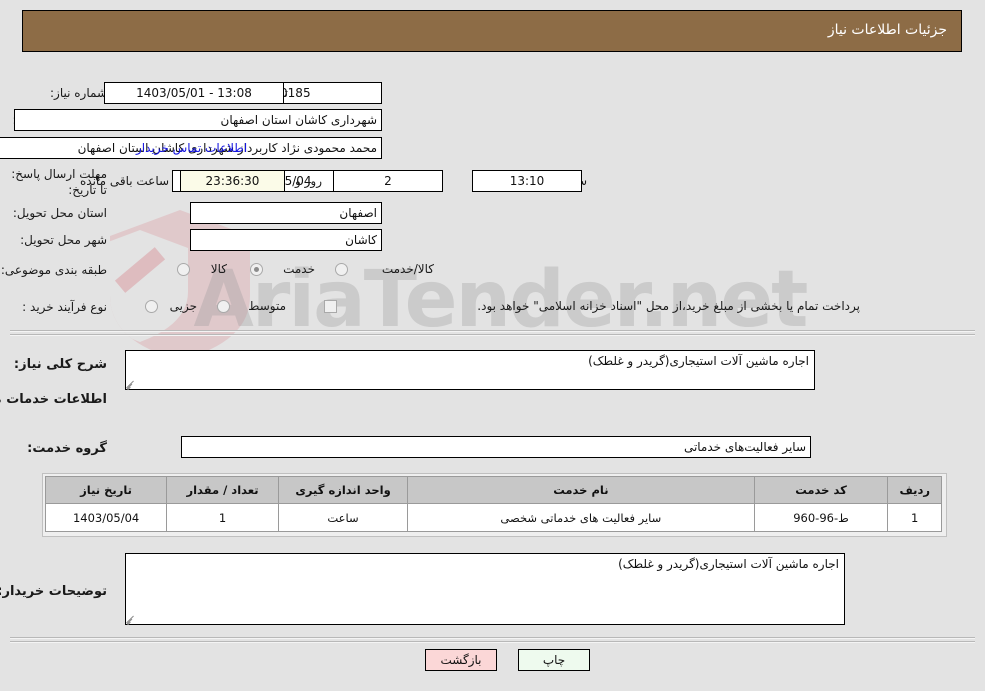 This screenshot has width=985, height=691. I want to click on buyer-contact-link: اطلاعات تماس خریدار, so click(191, 148).